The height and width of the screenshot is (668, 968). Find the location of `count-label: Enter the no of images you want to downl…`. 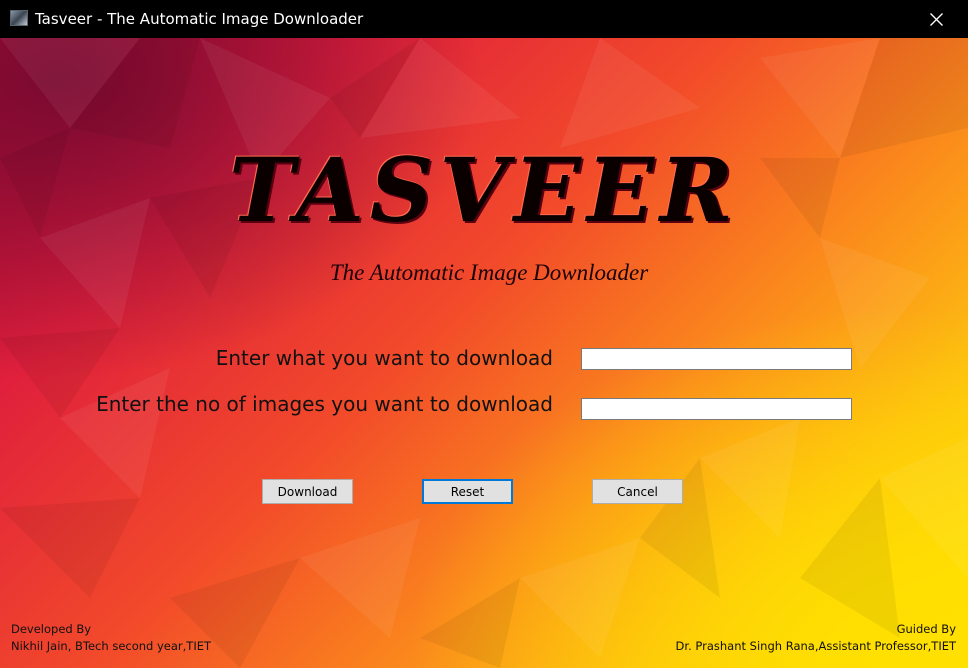

count-label: Enter the no of images you want to downl… is located at coordinates (324, 404).